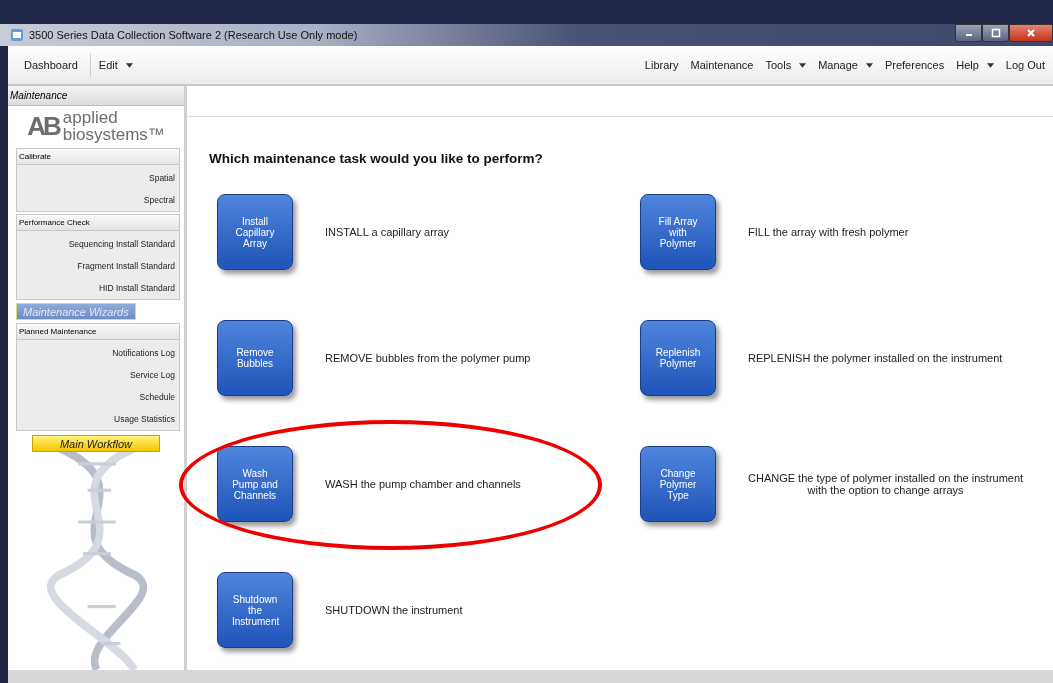 The width and height of the screenshot is (1053, 683). Describe the element at coordinates (387, 232) in the screenshot. I see `task-description: INSTALL a capillary array` at that location.